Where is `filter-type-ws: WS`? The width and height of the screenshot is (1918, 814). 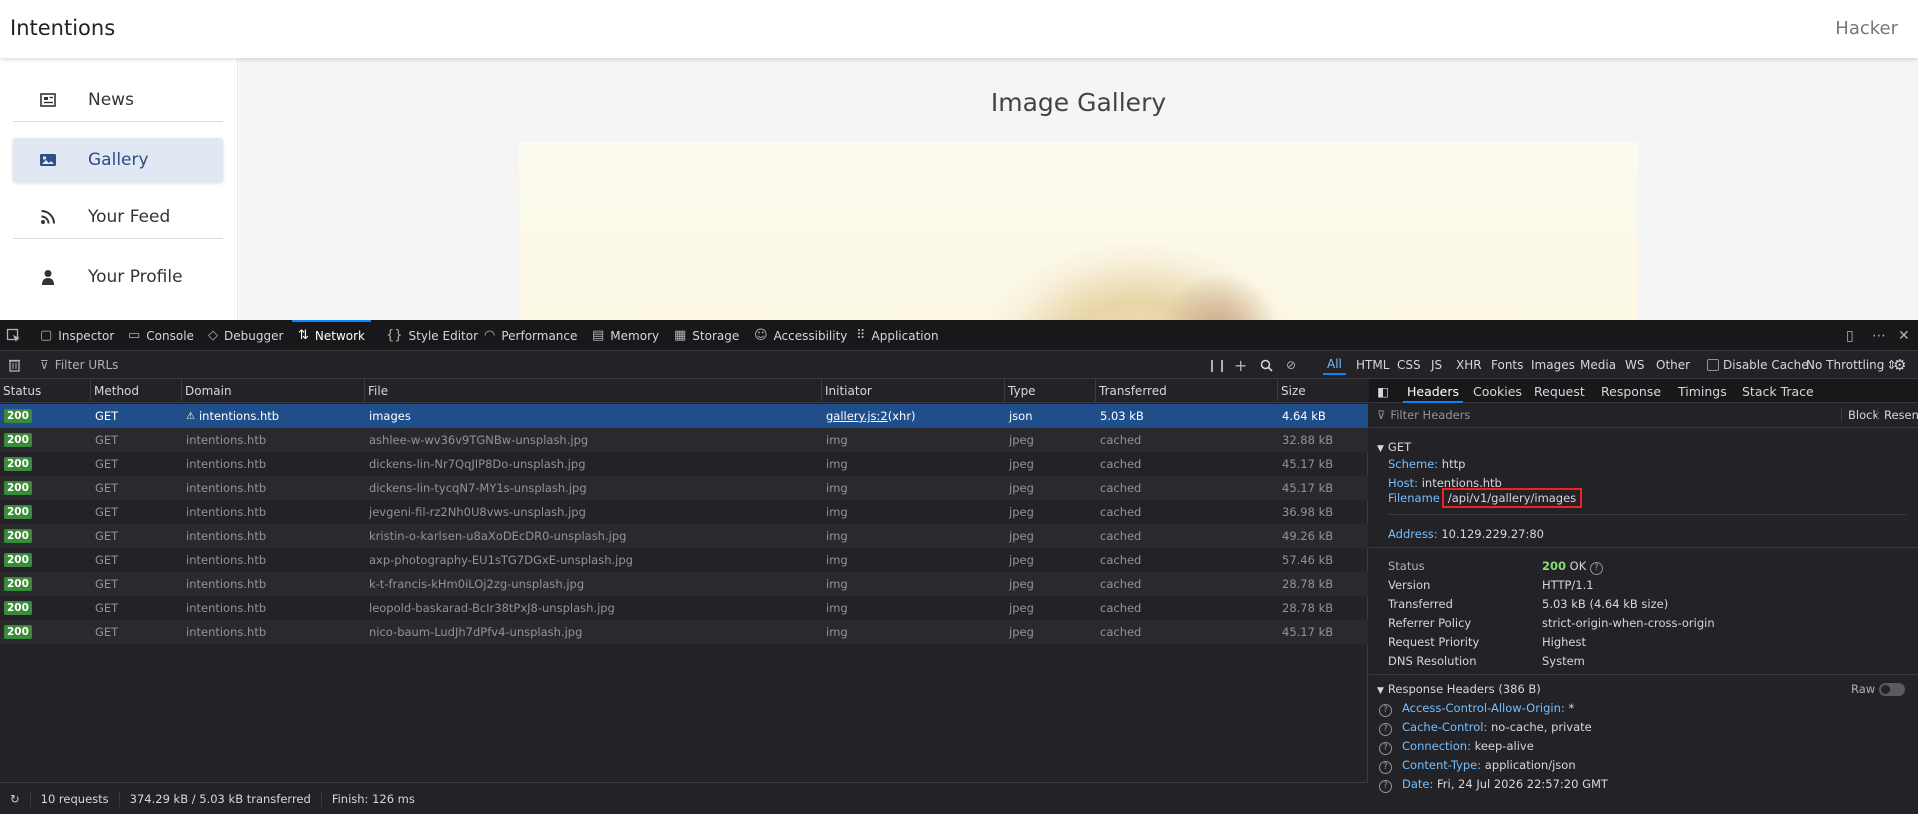
filter-type-ws: WS is located at coordinates (1634, 365).